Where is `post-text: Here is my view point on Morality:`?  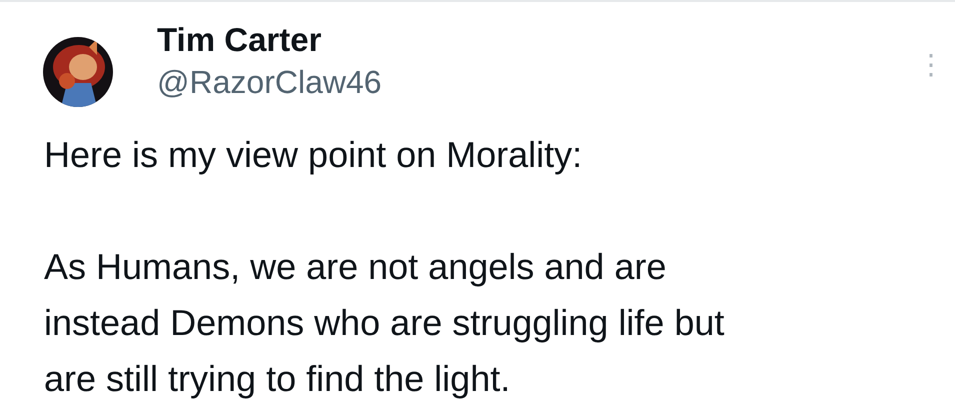 post-text: Here is my view point on Morality: is located at coordinates (314, 155).